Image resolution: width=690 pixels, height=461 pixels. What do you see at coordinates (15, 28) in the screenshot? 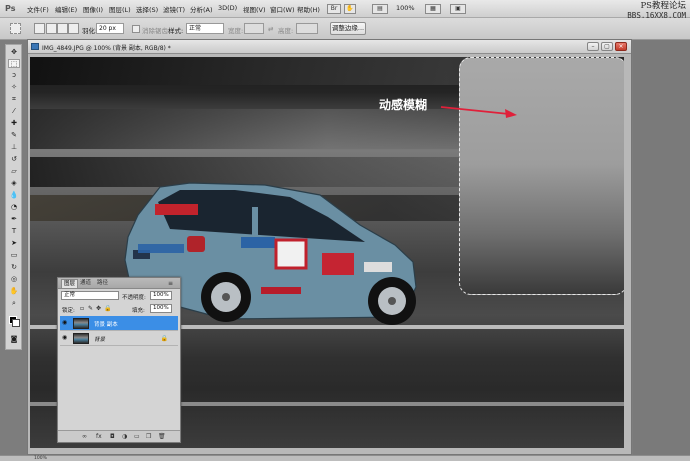
I see `rect-marquee-icon` at bounding box center [15, 28].